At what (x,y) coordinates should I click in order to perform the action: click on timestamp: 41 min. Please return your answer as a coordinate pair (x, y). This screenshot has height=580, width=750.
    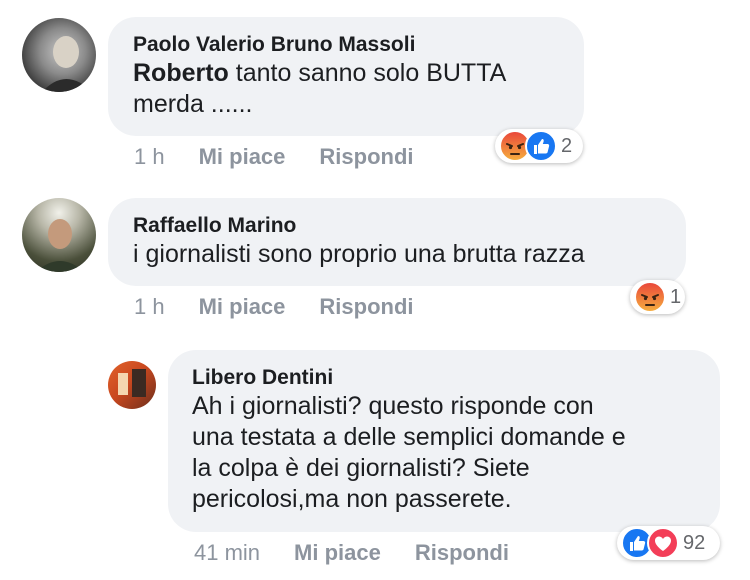
    Looking at the image, I should click on (227, 553).